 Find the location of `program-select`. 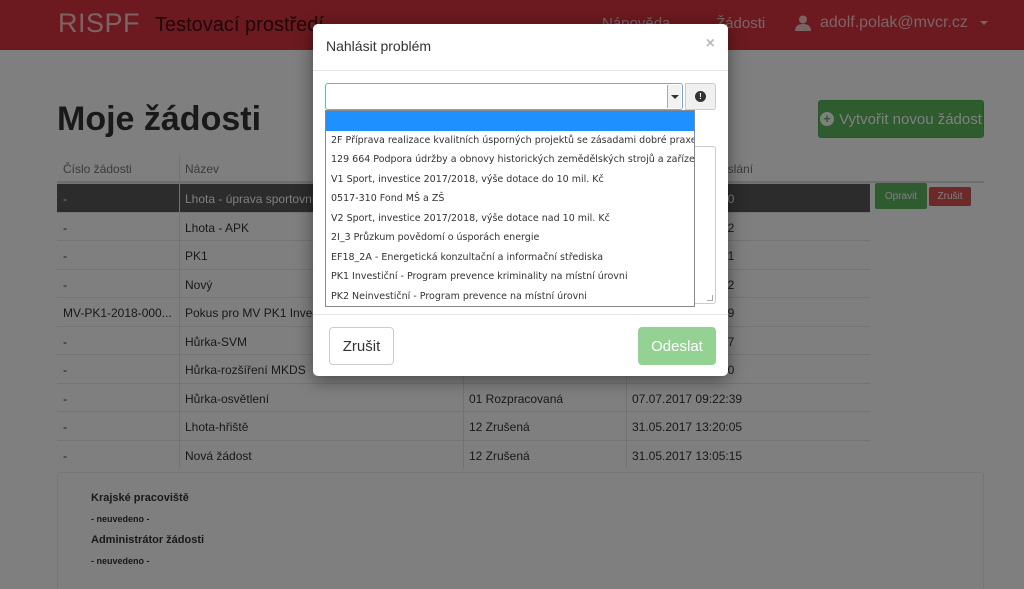

program-select is located at coordinates (504, 96).